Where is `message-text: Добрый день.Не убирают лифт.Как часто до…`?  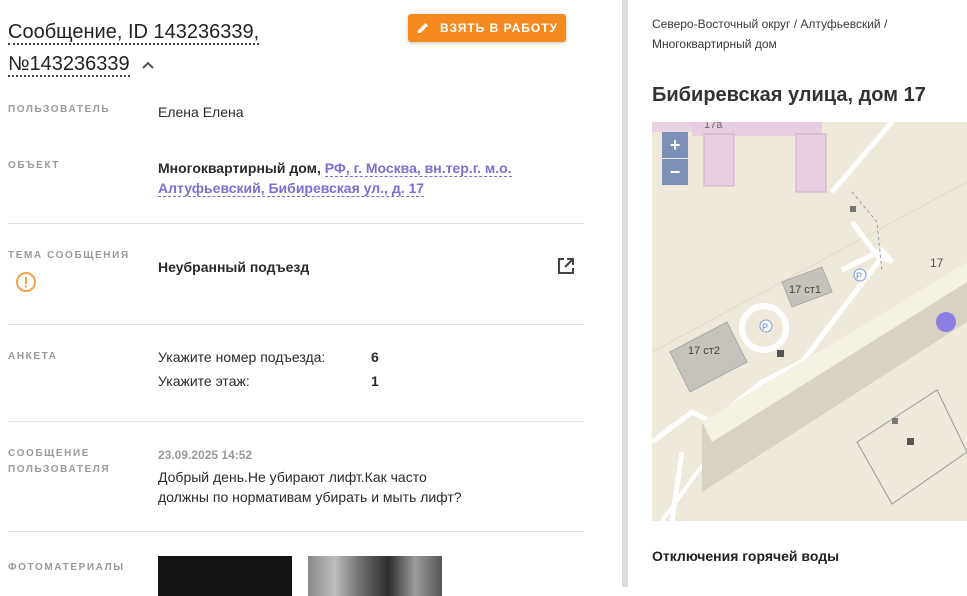
message-text: Добрый день.Не убирают лифт.Как часто до… is located at coordinates (358, 487).